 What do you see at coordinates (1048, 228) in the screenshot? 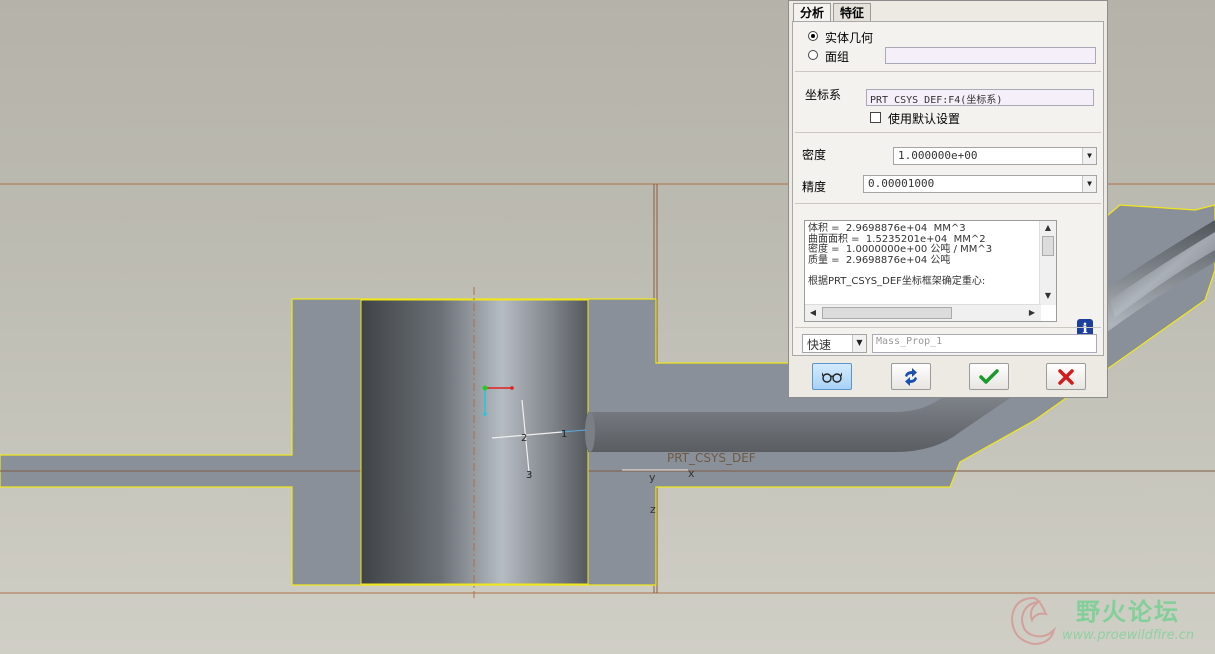
I see `scroll-up-icon: ▲` at bounding box center [1048, 228].